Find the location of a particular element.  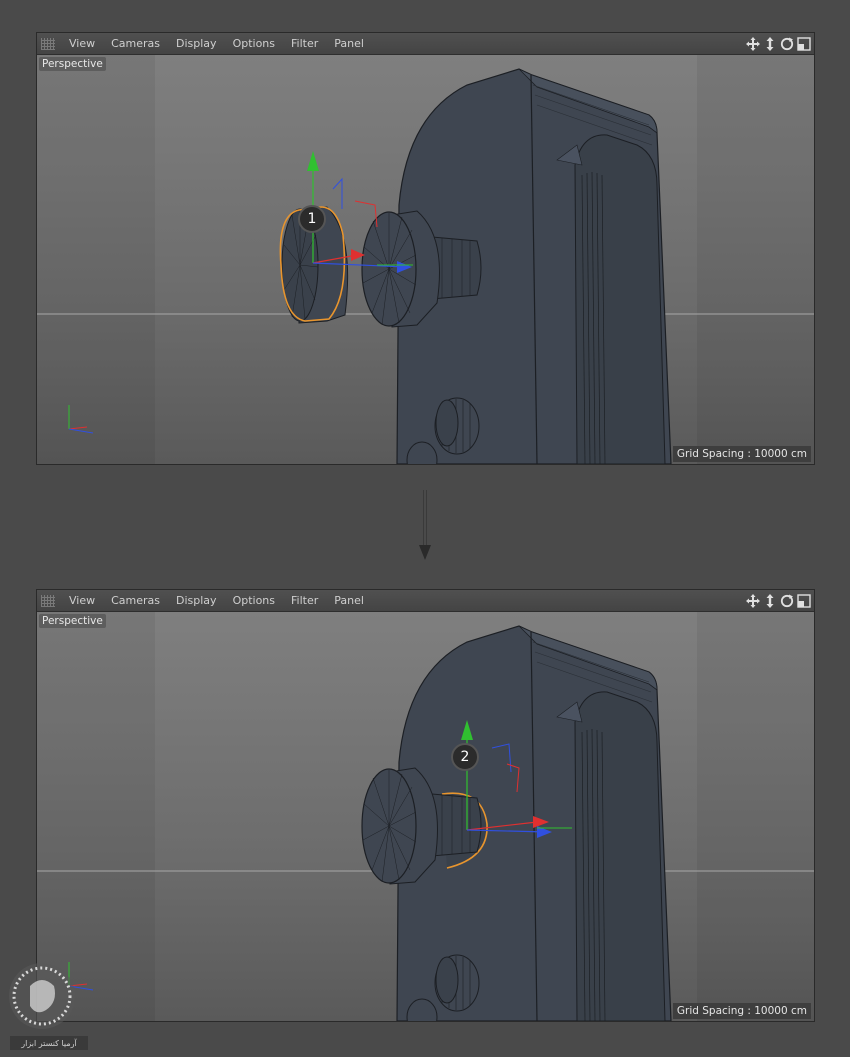

watermark-logo is located at coordinates (42, 996).